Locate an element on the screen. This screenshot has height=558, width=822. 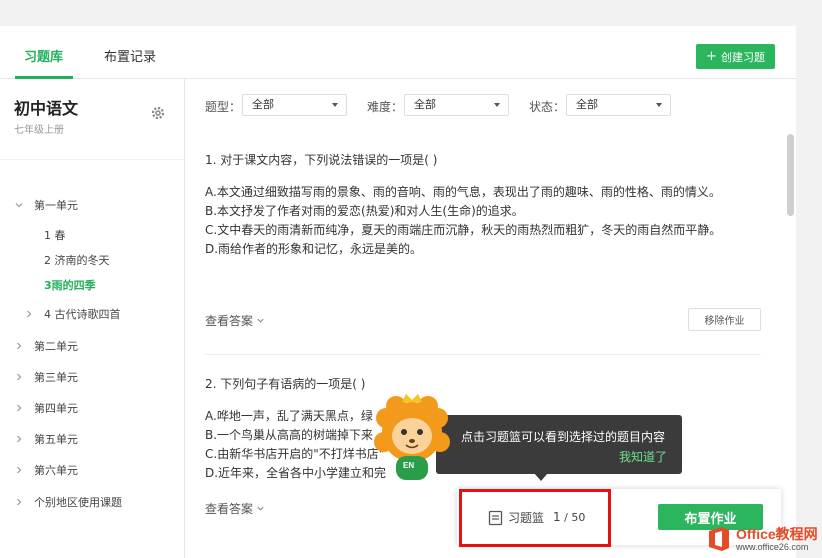
tree-lesson-4: 4 古代诗歌四首 is located at coordinates (72, 314).